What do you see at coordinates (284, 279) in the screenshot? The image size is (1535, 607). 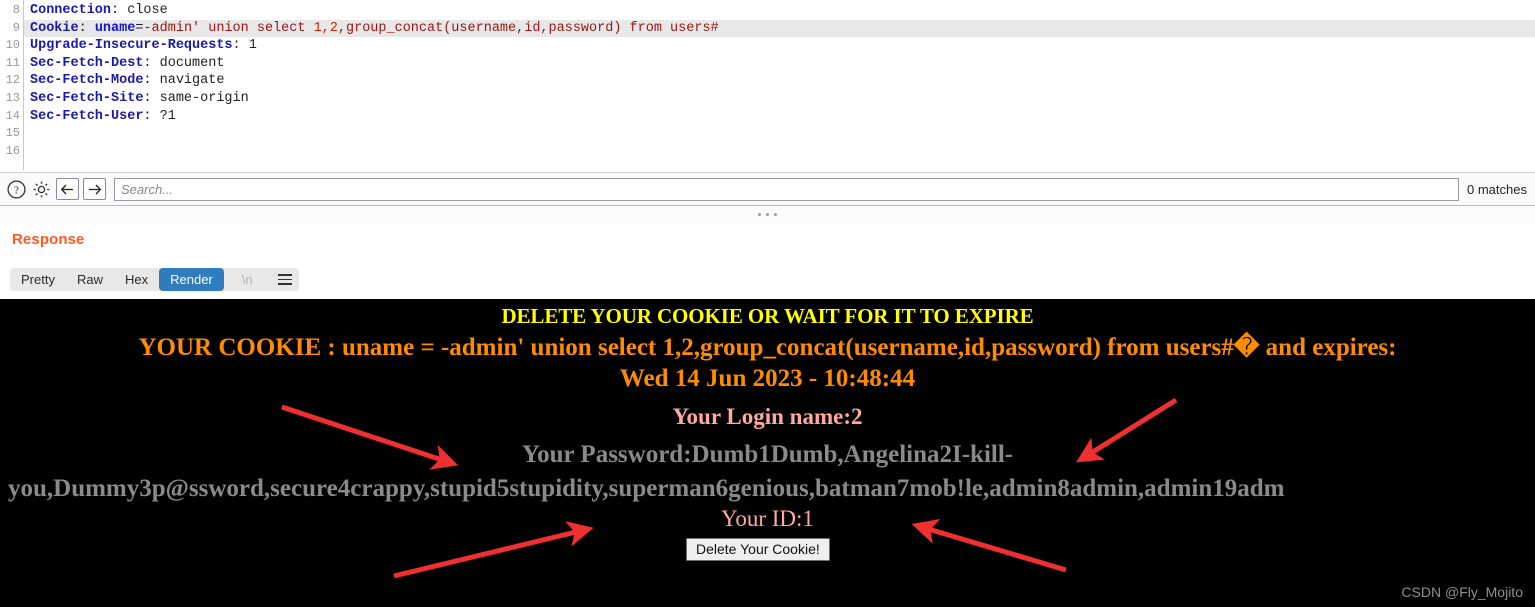 I see `hamburger-menu-icon` at bounding box center [284, 279].